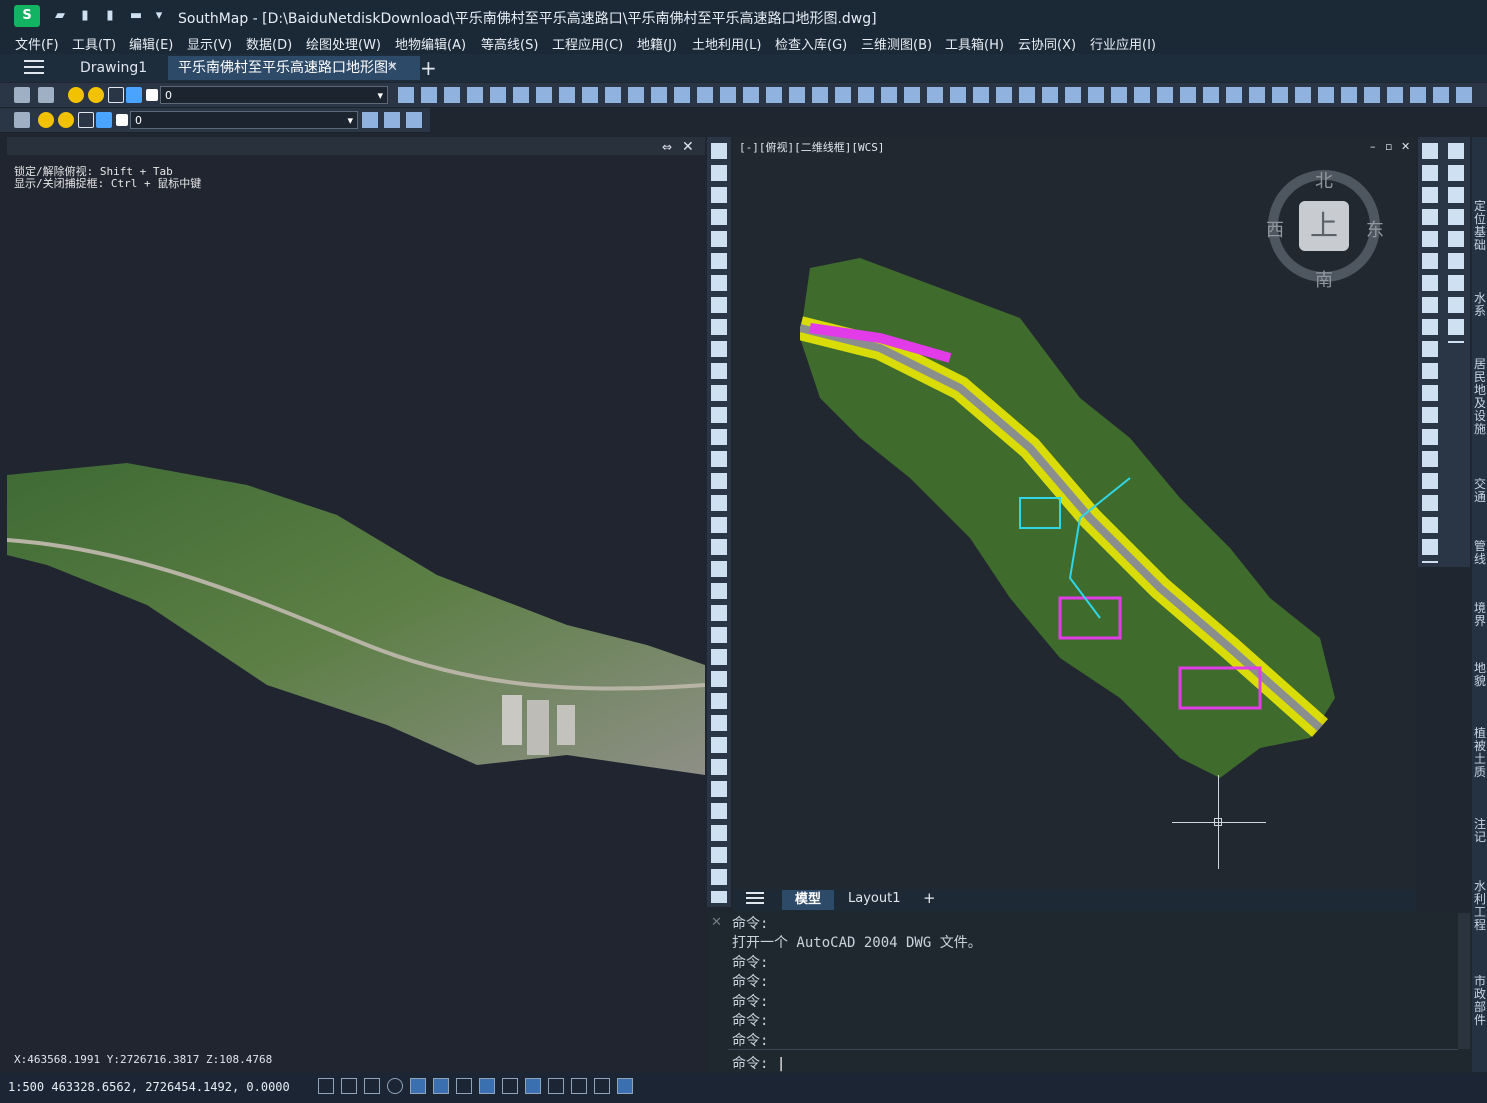  I want to click on panel-tab-positioning: 定位基础, so click(1480, 230).